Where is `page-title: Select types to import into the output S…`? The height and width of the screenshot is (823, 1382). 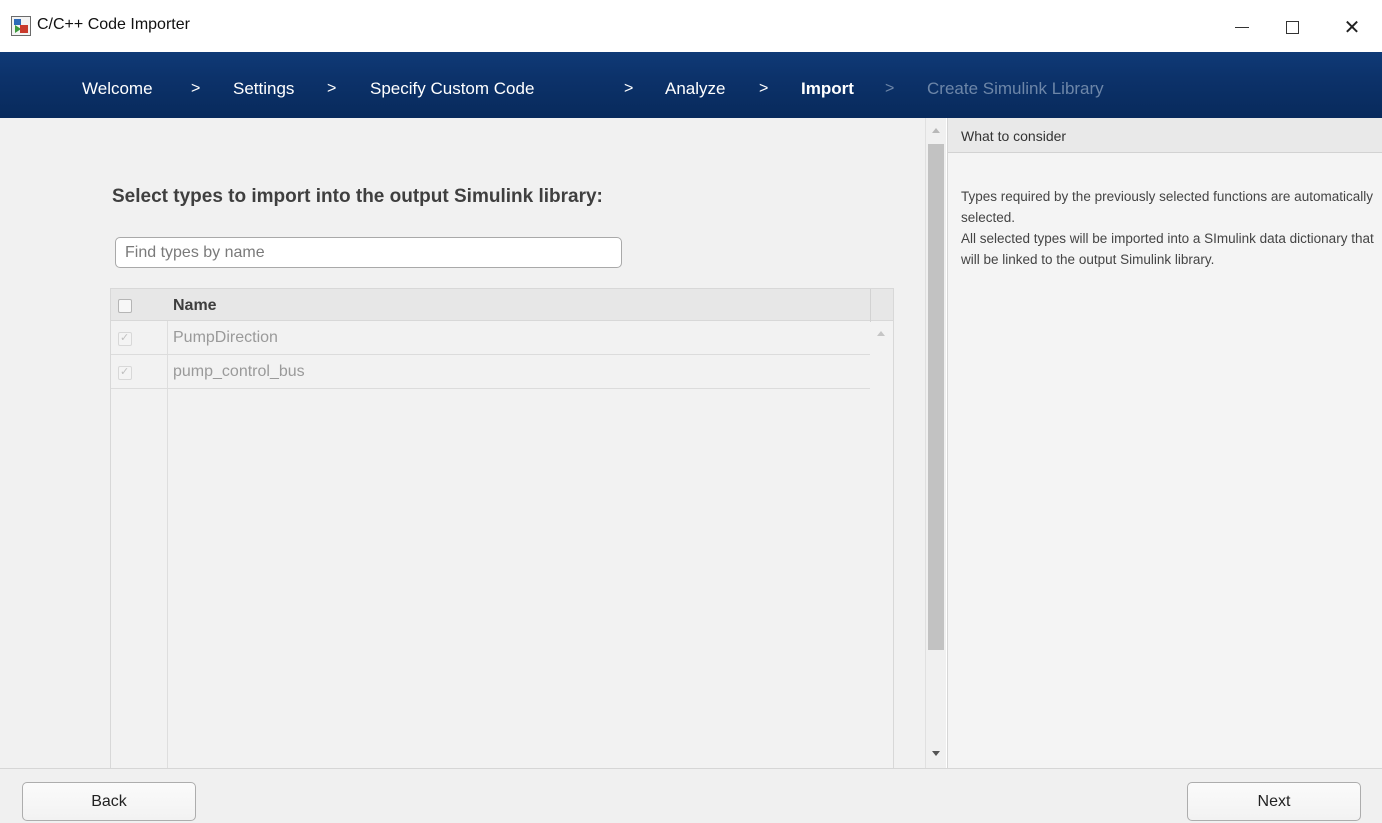
page-title: Select types to import into the output S… is located at coordinates (357, 196).